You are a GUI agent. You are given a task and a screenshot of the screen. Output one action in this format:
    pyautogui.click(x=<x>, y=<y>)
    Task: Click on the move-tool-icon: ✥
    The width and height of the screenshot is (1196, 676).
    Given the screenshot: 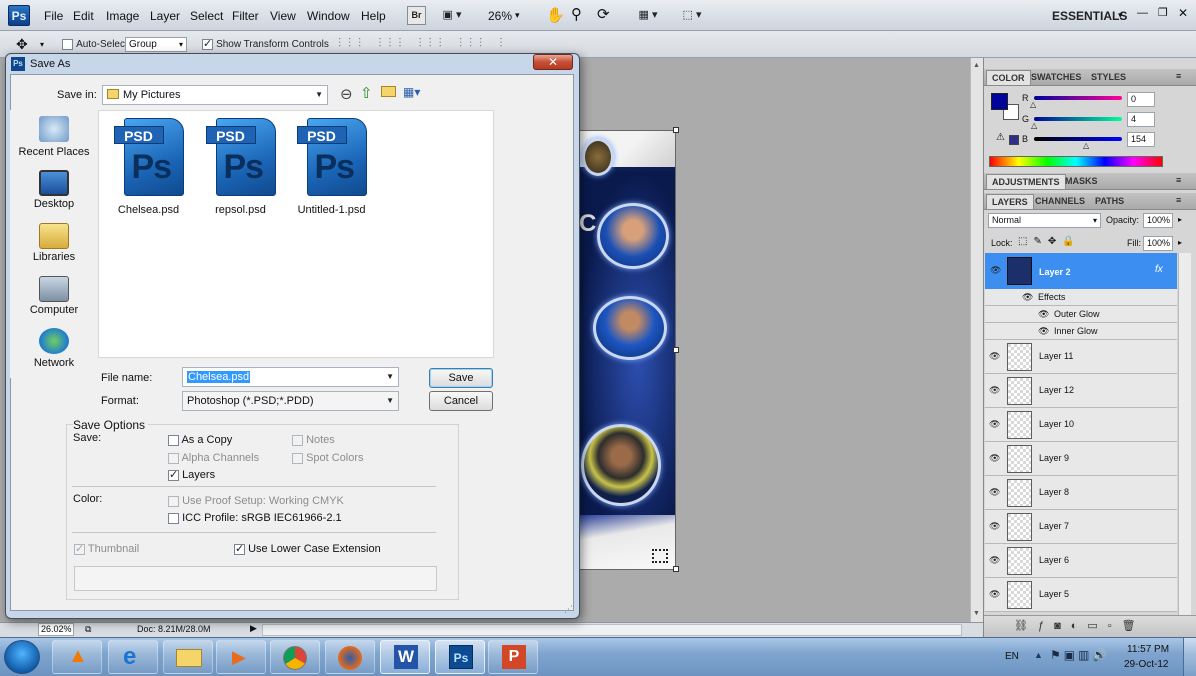 What is the action you would take?
    pyautogui.click(x=22, y=44)
    